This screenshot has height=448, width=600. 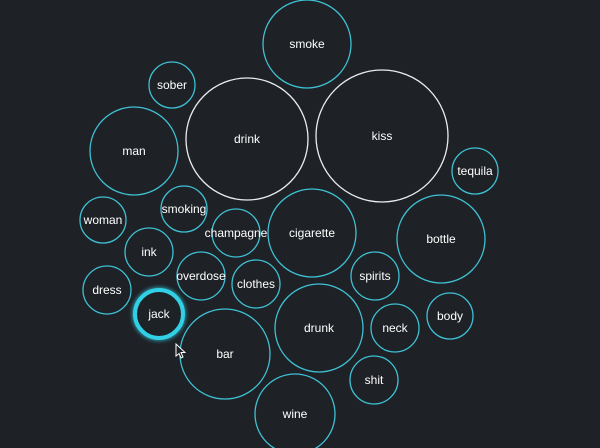 I want to click on bubble-jack: jack, so click(x=159, y=314).